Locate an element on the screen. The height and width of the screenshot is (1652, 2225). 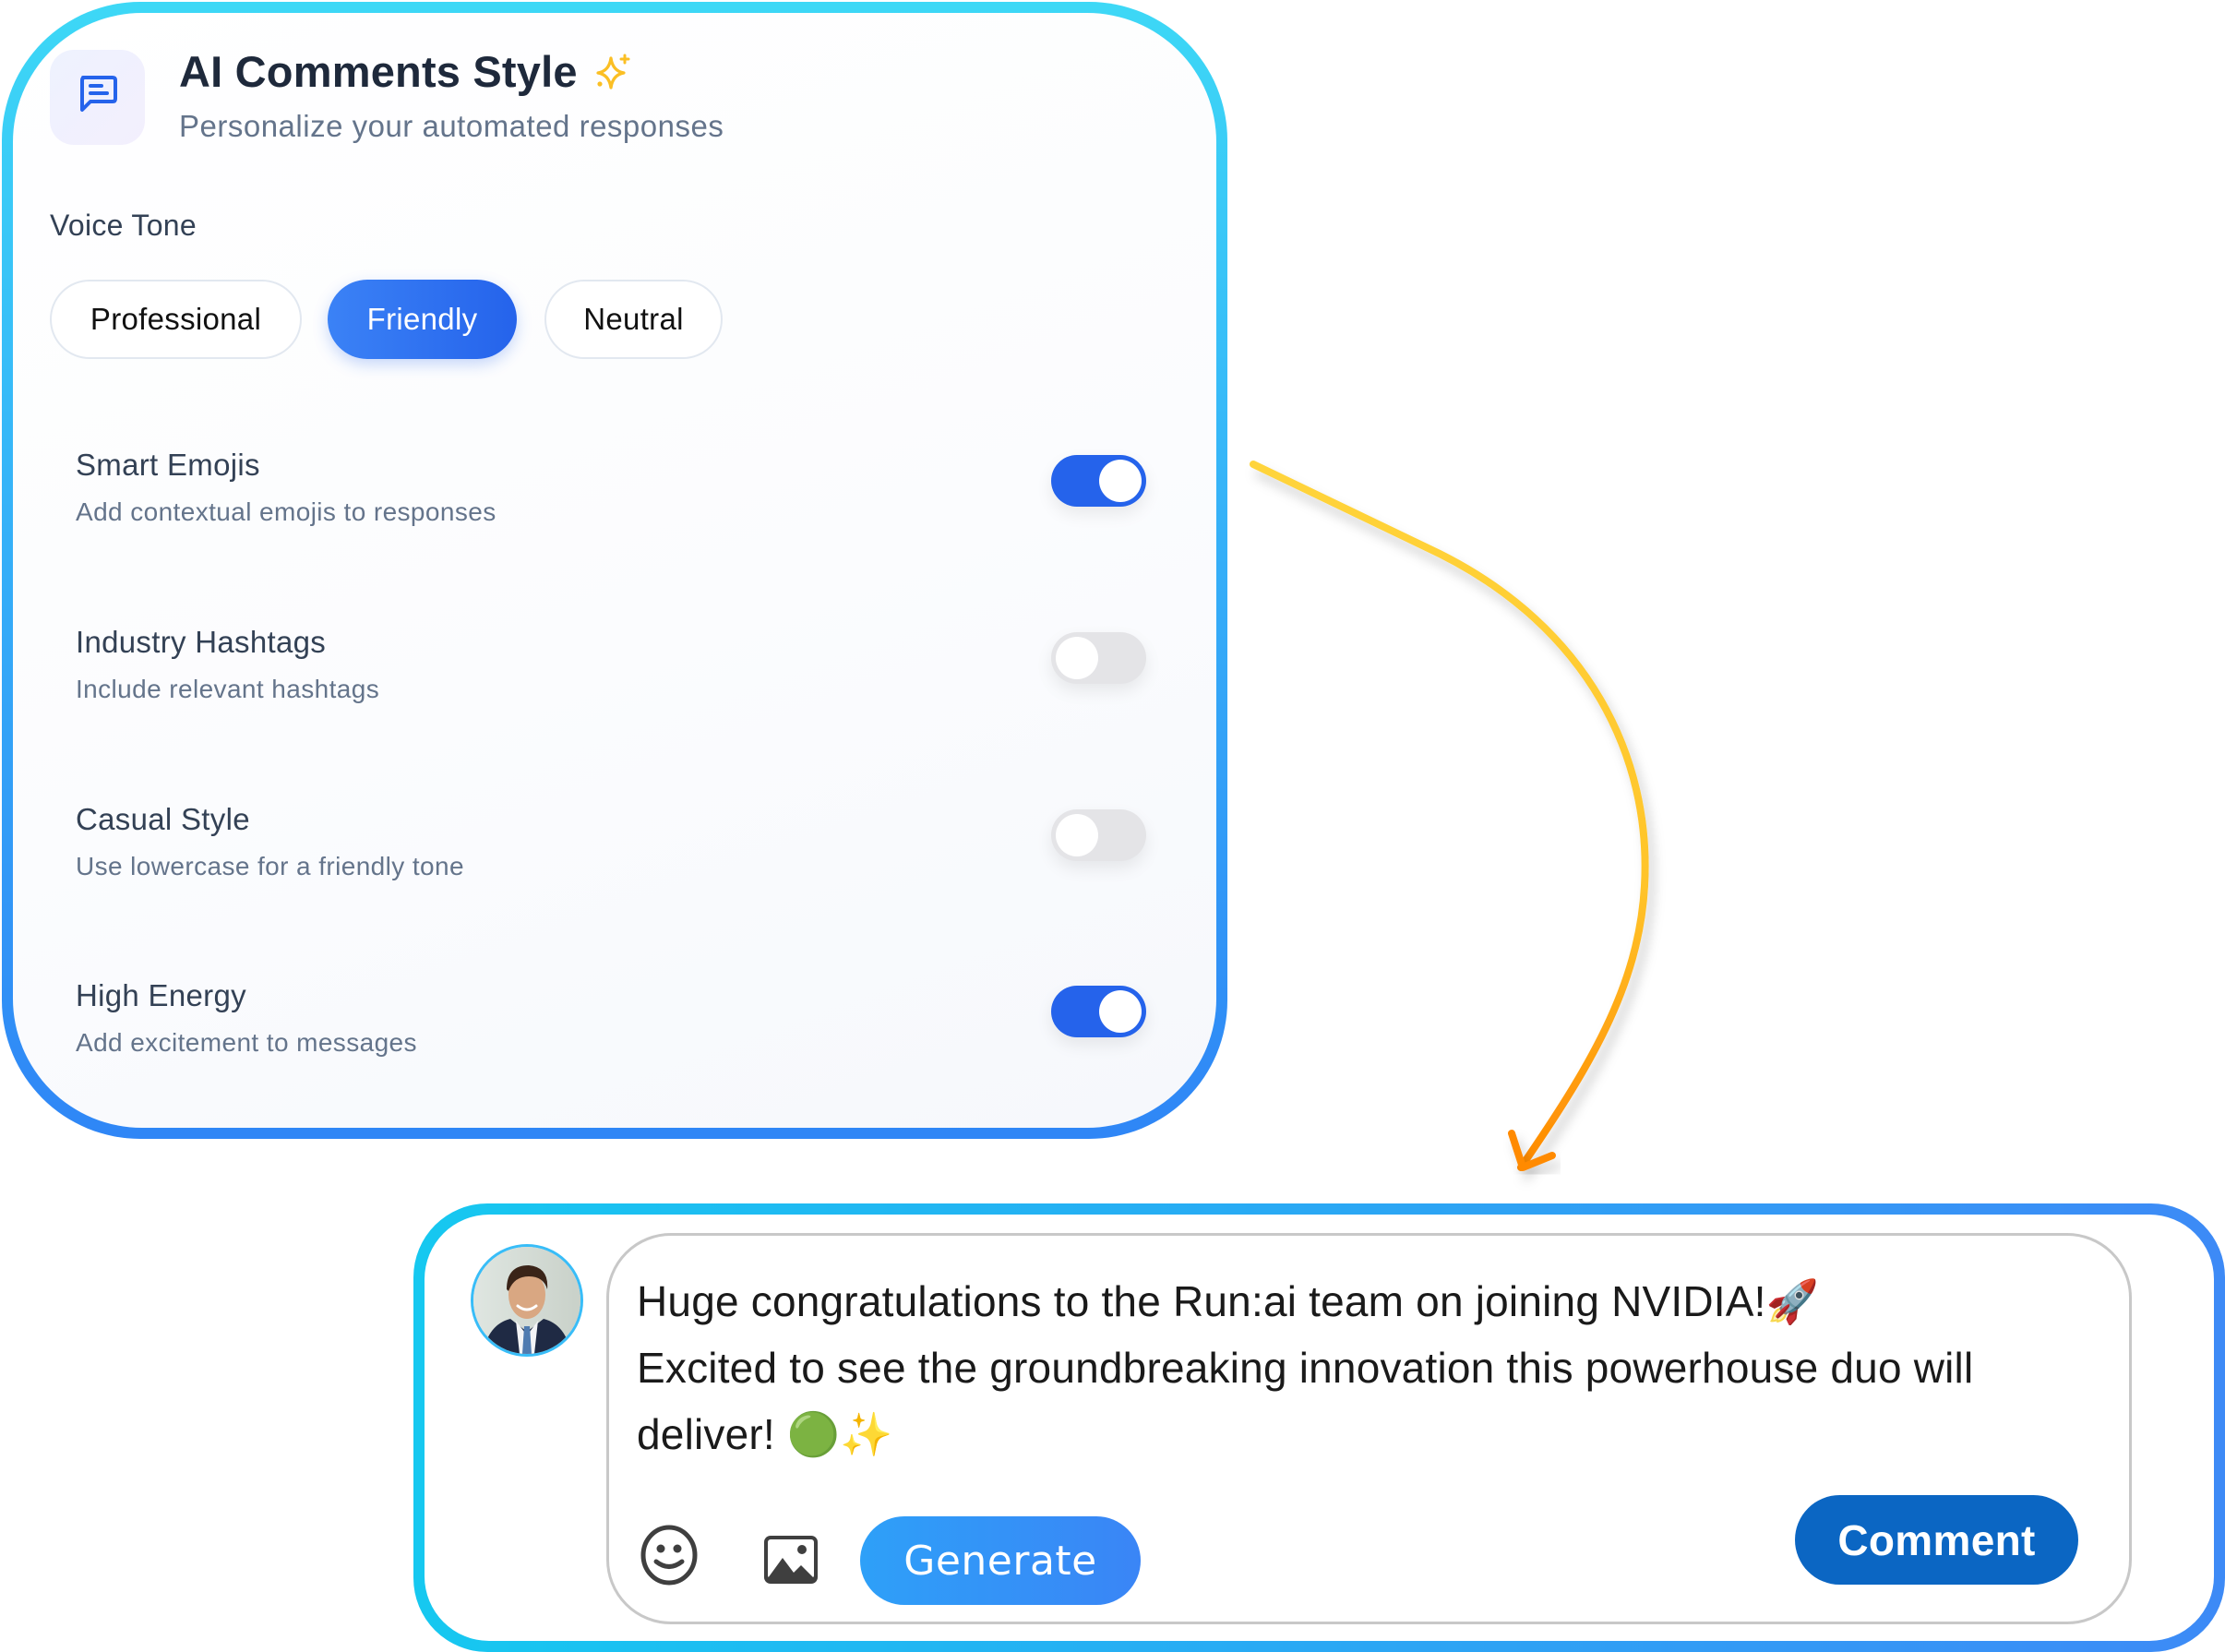
tone-option-professional: Professional is located at coordinates (176, 320).